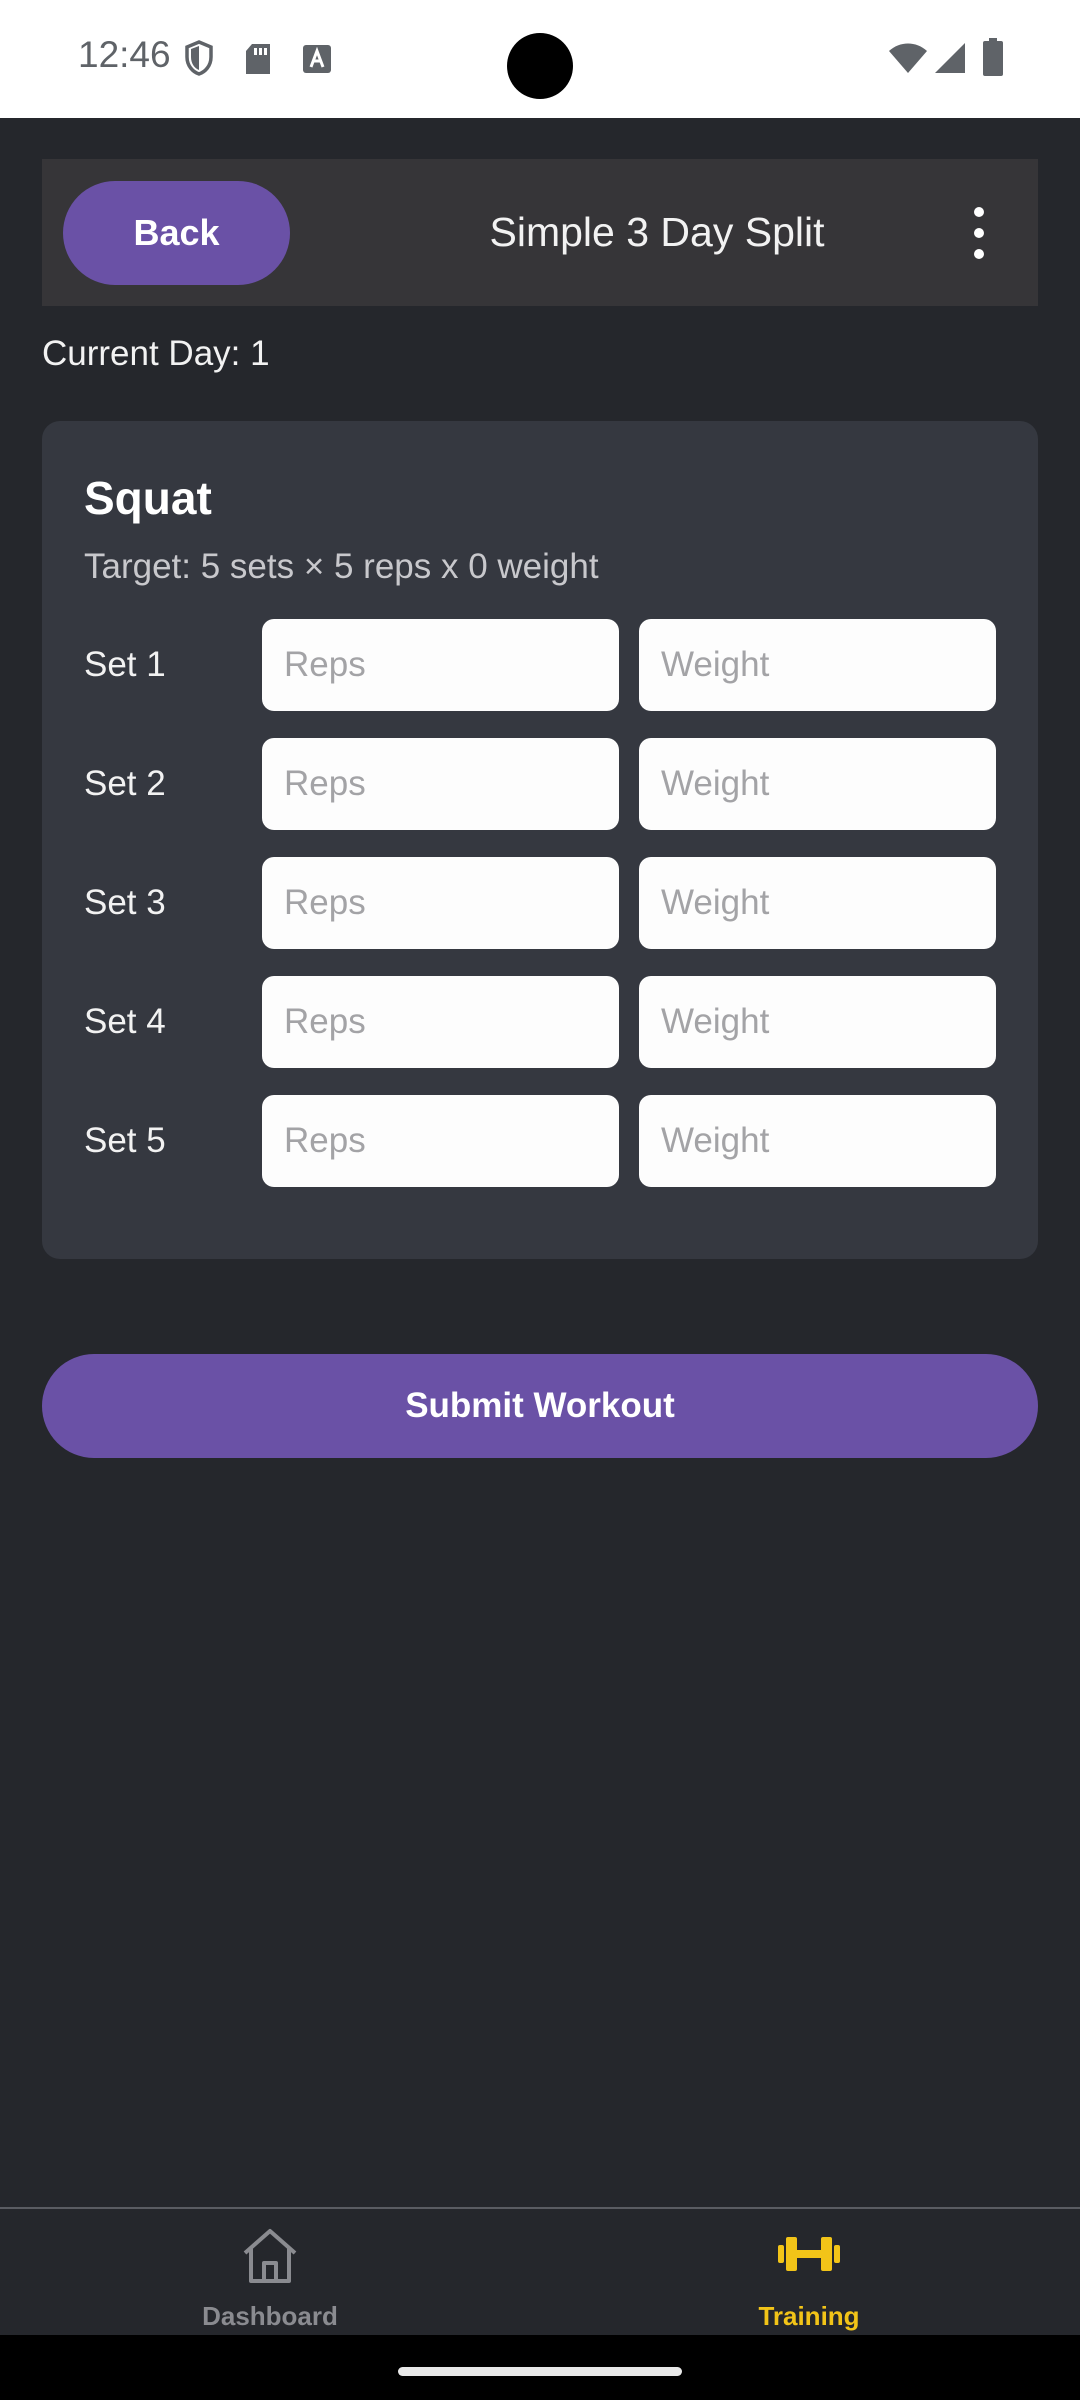 This screenshot has width=1080, height=2400. What do you see at coordinates (540, 2371) in the screenshot?
I see `gesture-handle` at bounding box center [540, 2371].